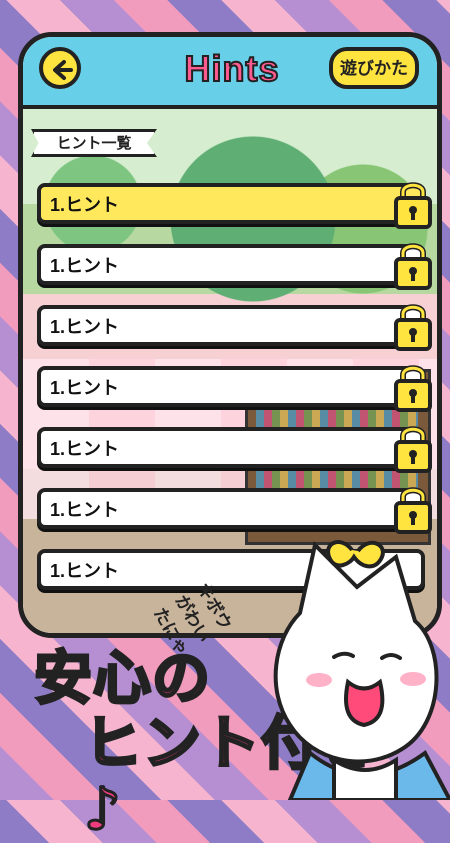 The height and width of the screenshot is (843, 450). Describe the element at coordinates (234, 327) in the screenshot. I see `hint-row-3: 1.ヒント` at that location.